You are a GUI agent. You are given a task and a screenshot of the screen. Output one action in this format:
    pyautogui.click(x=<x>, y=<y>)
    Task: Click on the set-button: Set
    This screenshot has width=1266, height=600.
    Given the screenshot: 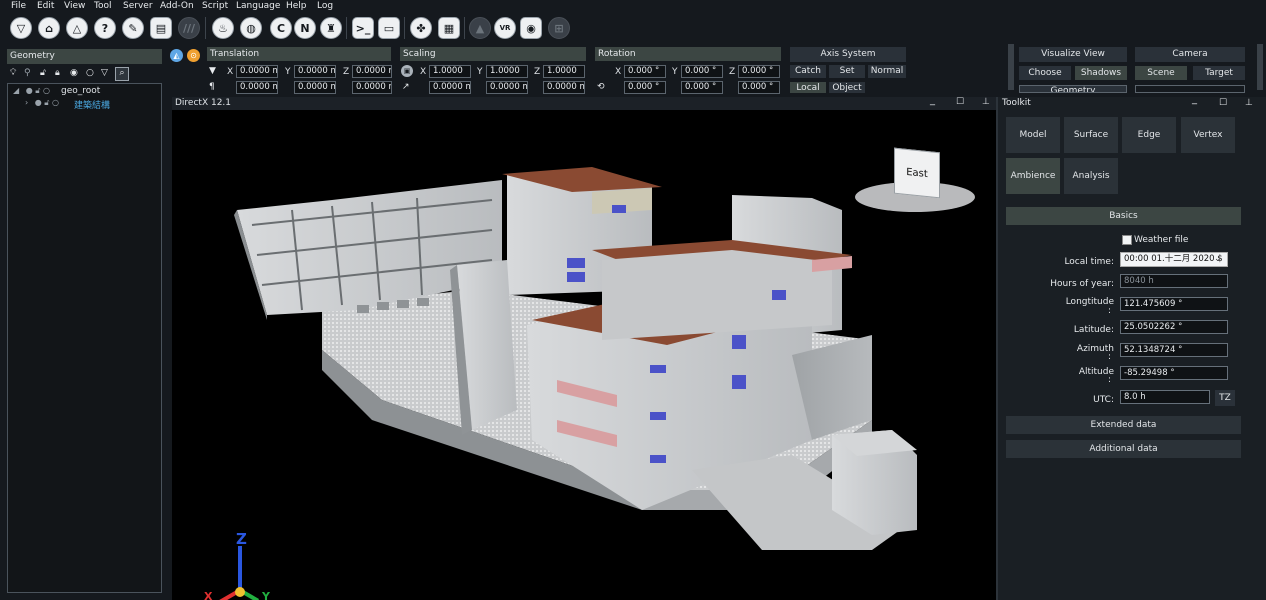 What is the action you would take?
    pyautogui.click(x=847, y=71)
    